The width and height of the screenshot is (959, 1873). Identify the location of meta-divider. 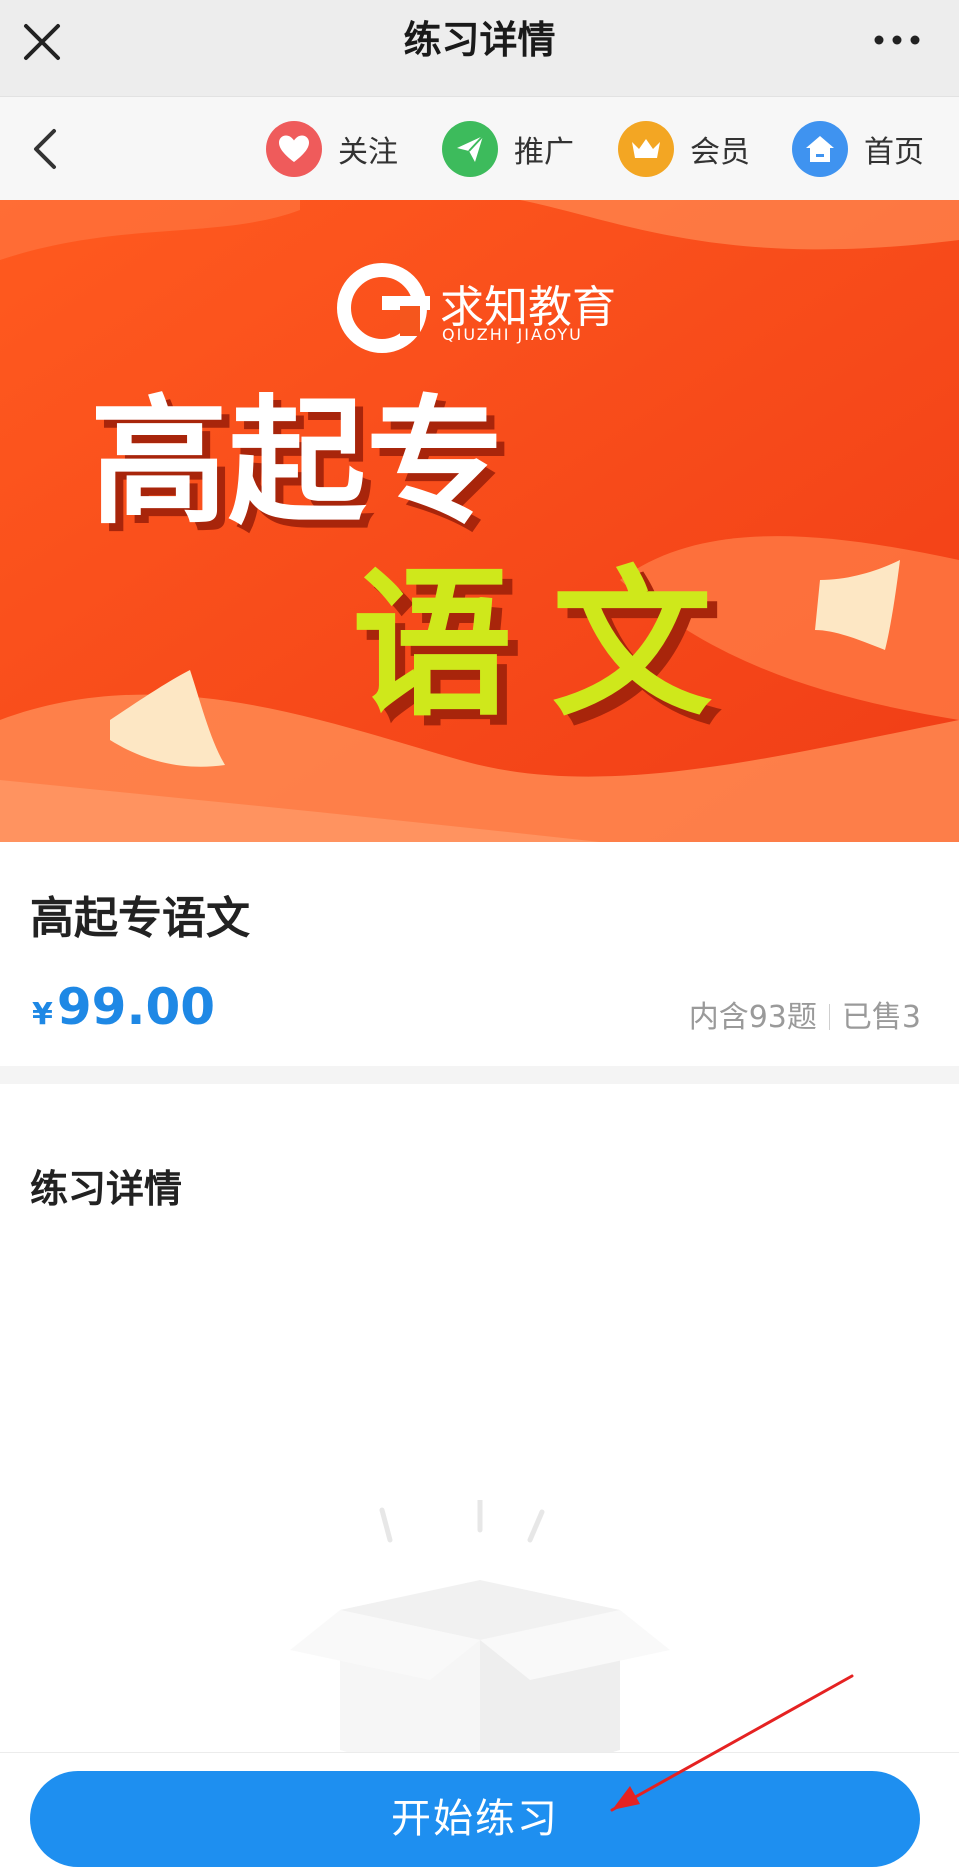
(829, 1017).